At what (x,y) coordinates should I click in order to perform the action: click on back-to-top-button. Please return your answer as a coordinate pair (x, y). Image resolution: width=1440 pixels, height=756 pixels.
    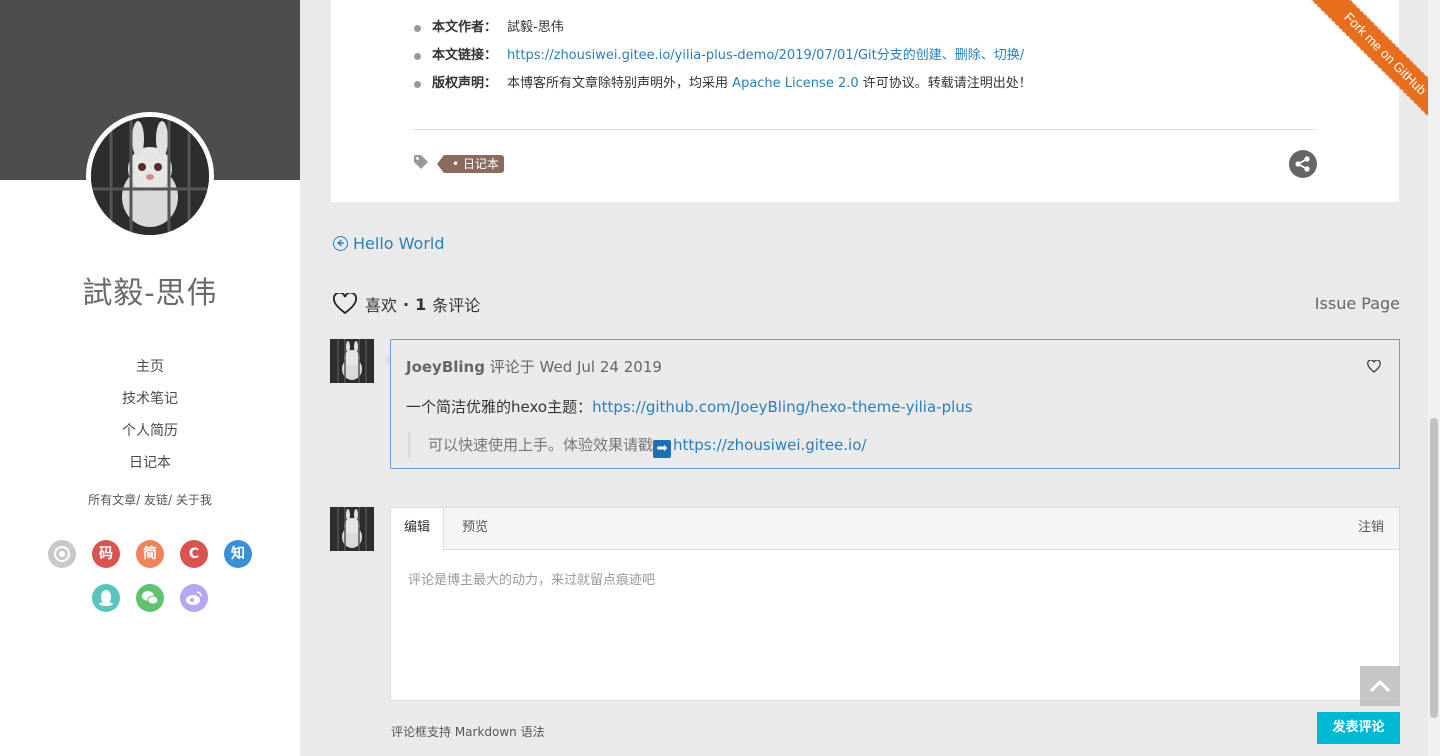
    Looking at the image, I should click on (1380, 686).